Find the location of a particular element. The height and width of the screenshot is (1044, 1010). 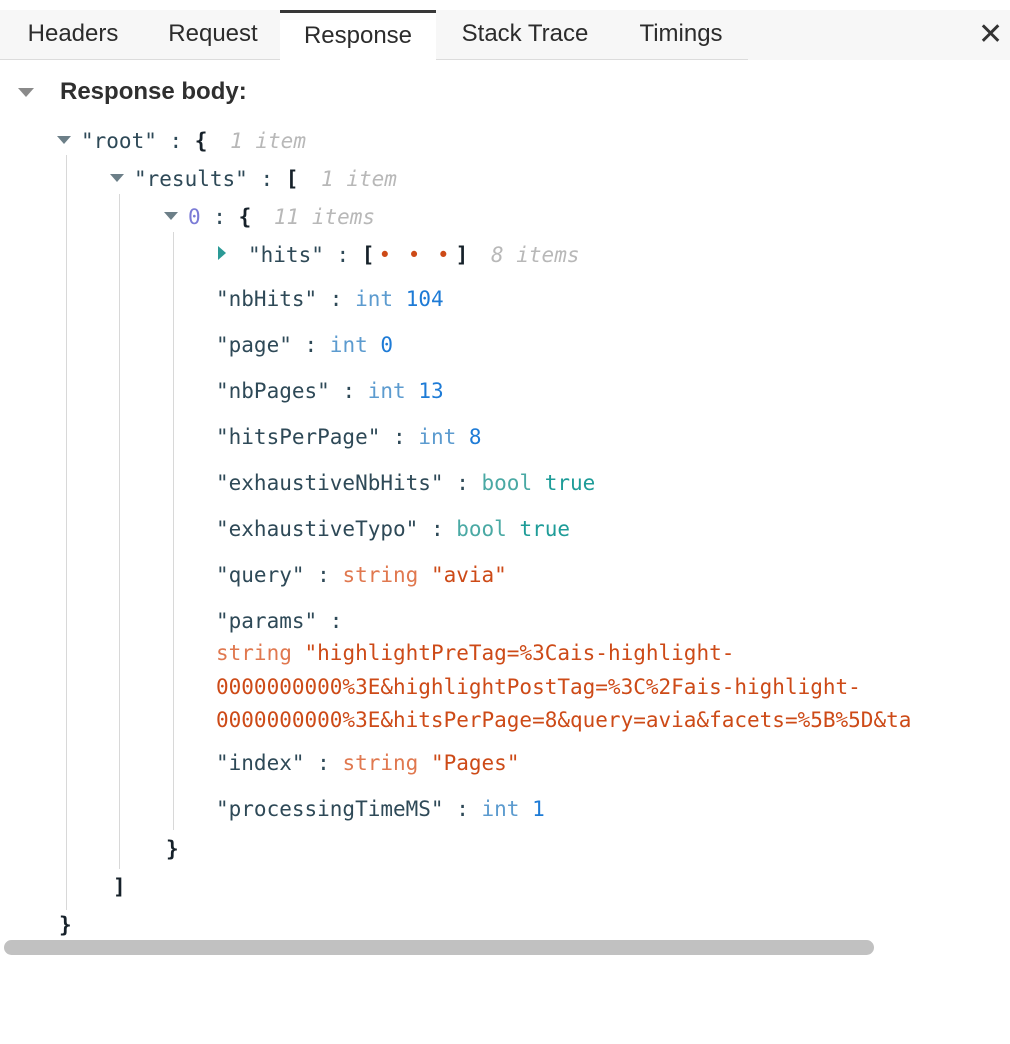

tree-node-hits: "hits" : [• • •] 8 items is located at coordinates (399, 255).